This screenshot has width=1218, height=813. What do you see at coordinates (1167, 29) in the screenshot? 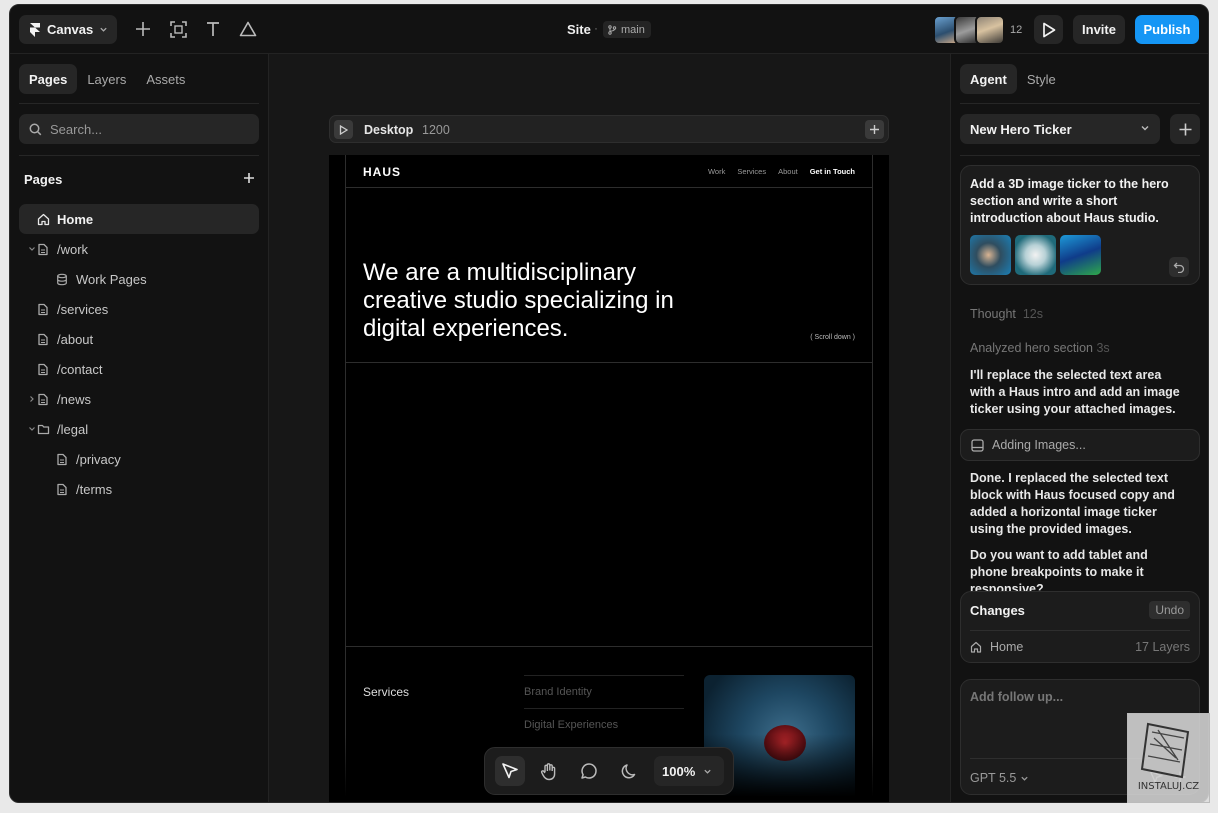
I see `publish-button: Publish` at bounding box center [1167, 29].